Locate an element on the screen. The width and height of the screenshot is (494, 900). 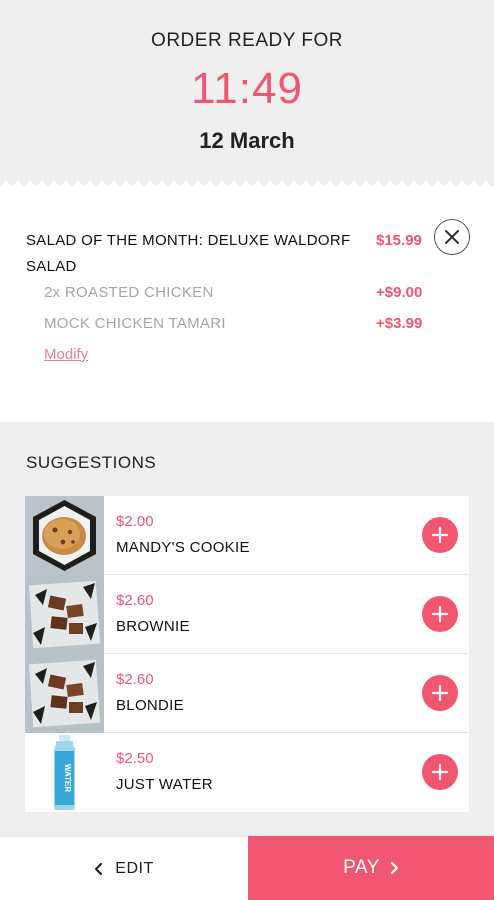
suggestion-name: BROWNIE is located at coordinates (153, 626).